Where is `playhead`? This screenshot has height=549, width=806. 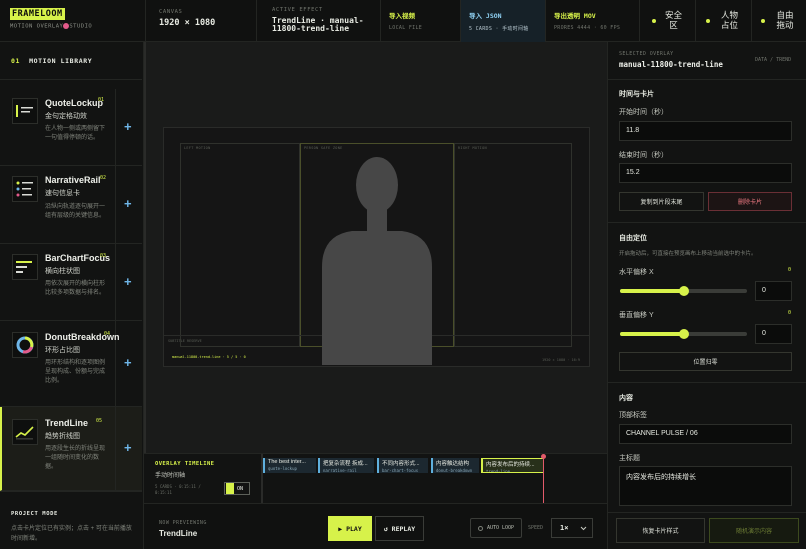
playhead is located at coordinates (543, 479).